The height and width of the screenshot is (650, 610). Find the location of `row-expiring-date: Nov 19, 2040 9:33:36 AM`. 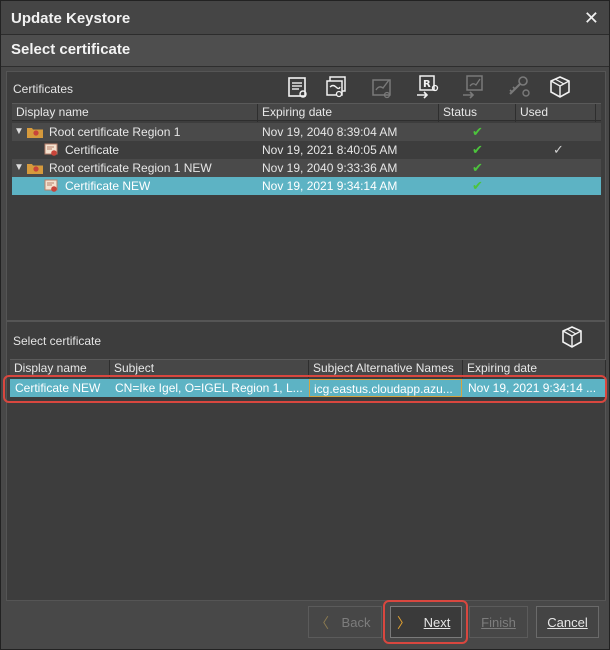

row-expiring-date: Nov 19, 2040 9:33:36 AM is located at coordinates (330, 168).